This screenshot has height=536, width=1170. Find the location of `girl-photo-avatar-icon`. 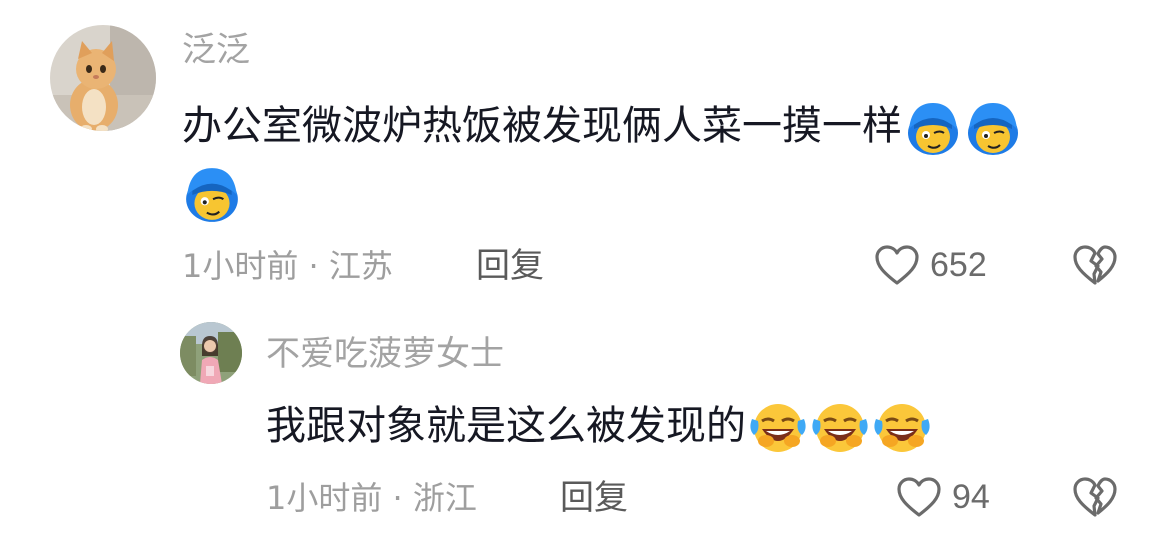

girl-photo-avatar-icon is located at coordinates (211, 353).